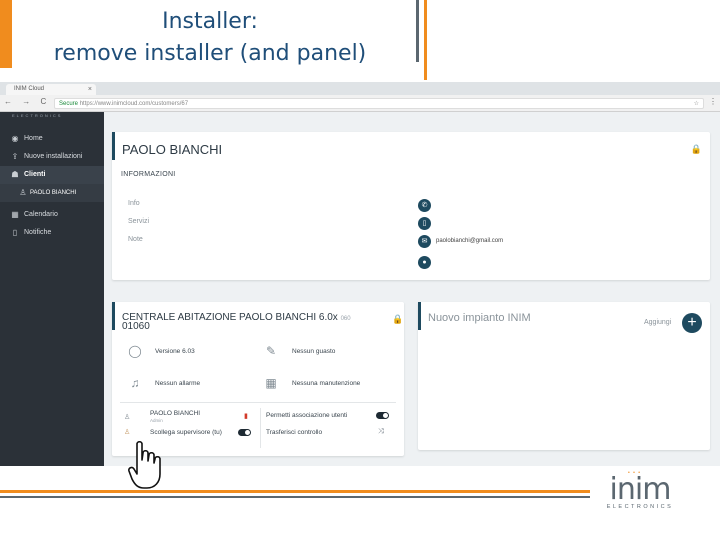 Image resolution: width=720 pixels, height=540 pixels. I want to click on panel-version: Versione 6.03, so click(175, 351).